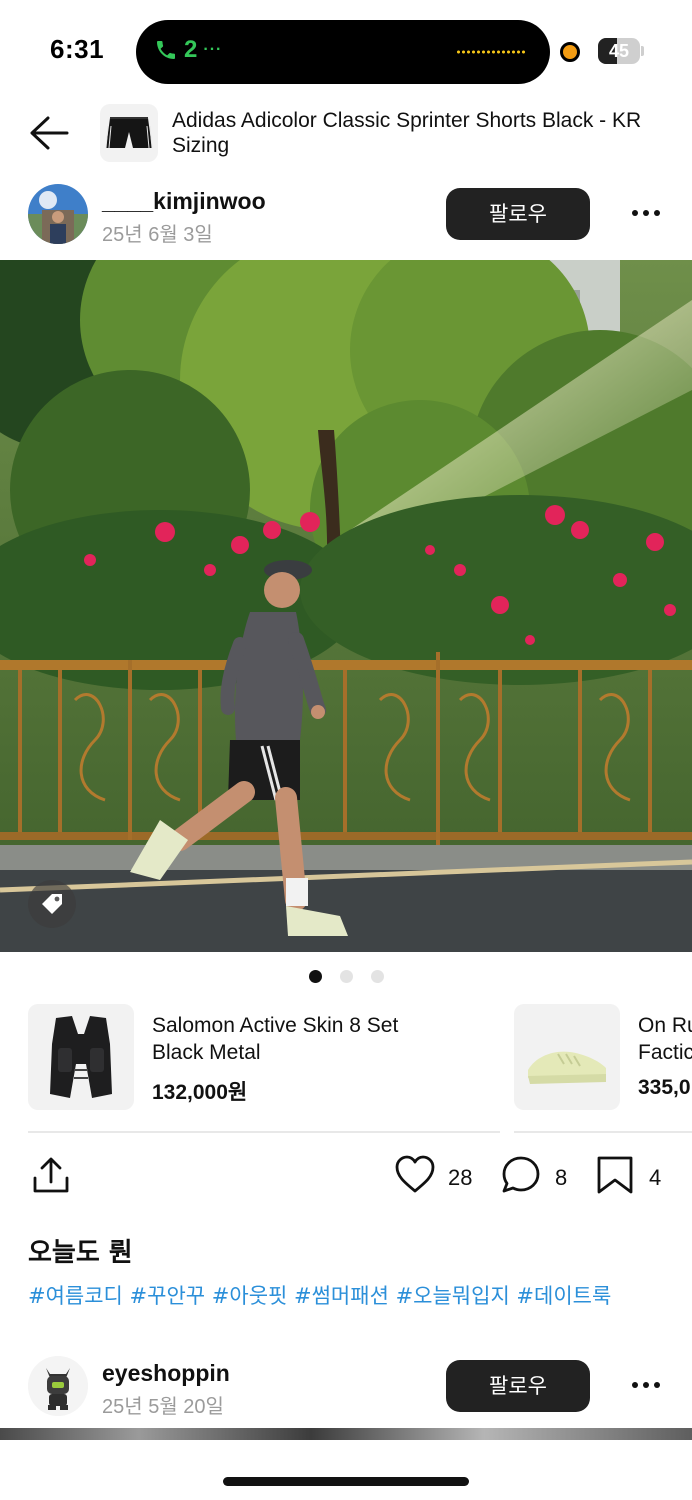  Describe the element at coordinates (665, 1052) in the screenshot. I see `product-name-line2: Factic` at that location.